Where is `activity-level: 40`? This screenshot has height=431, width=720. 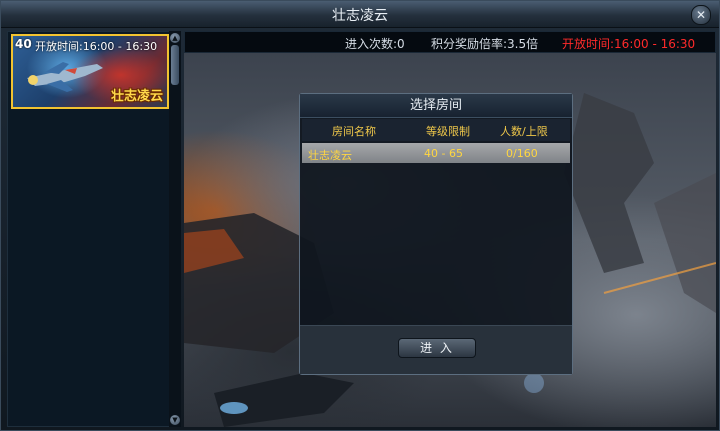 activity-level: 40 is located at coordinates (23, 44).